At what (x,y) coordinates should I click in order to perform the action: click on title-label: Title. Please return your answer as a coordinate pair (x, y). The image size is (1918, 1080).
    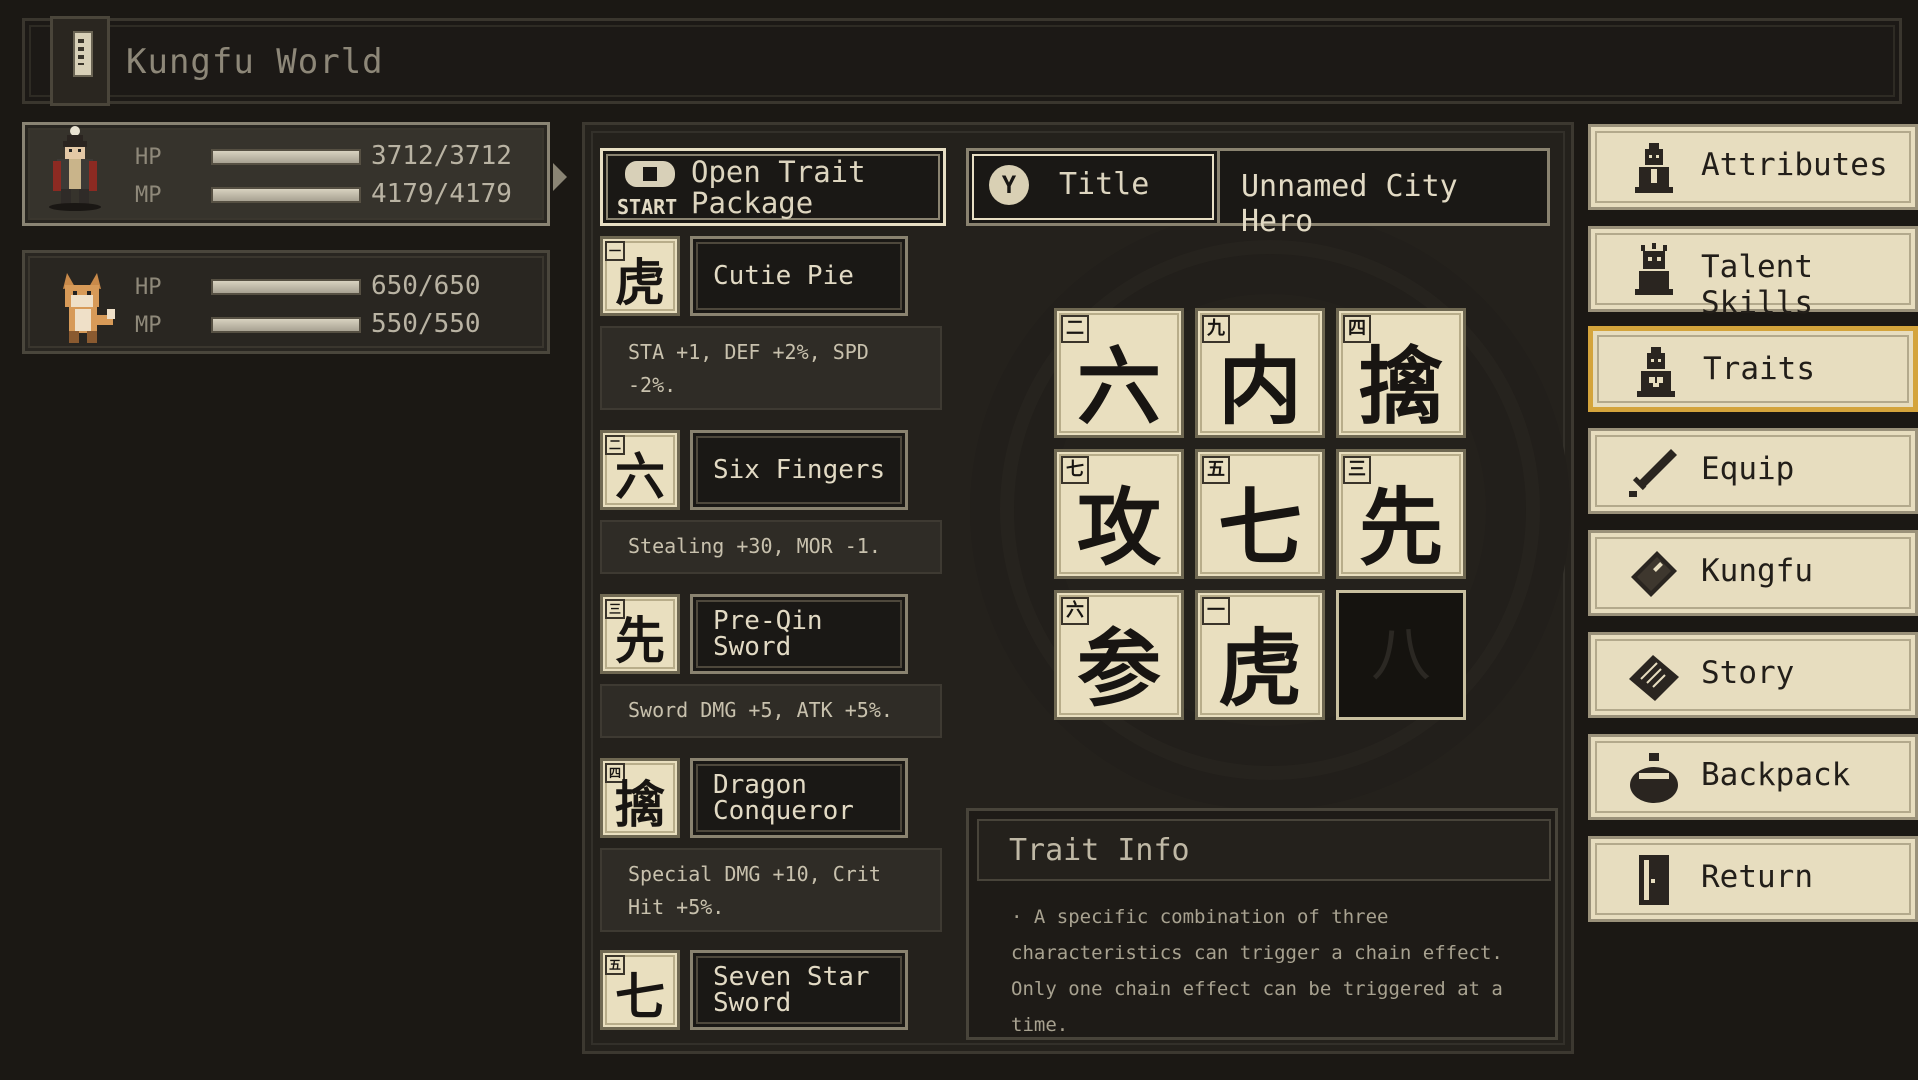
    Looking at the image, I should click on (1104, 184).